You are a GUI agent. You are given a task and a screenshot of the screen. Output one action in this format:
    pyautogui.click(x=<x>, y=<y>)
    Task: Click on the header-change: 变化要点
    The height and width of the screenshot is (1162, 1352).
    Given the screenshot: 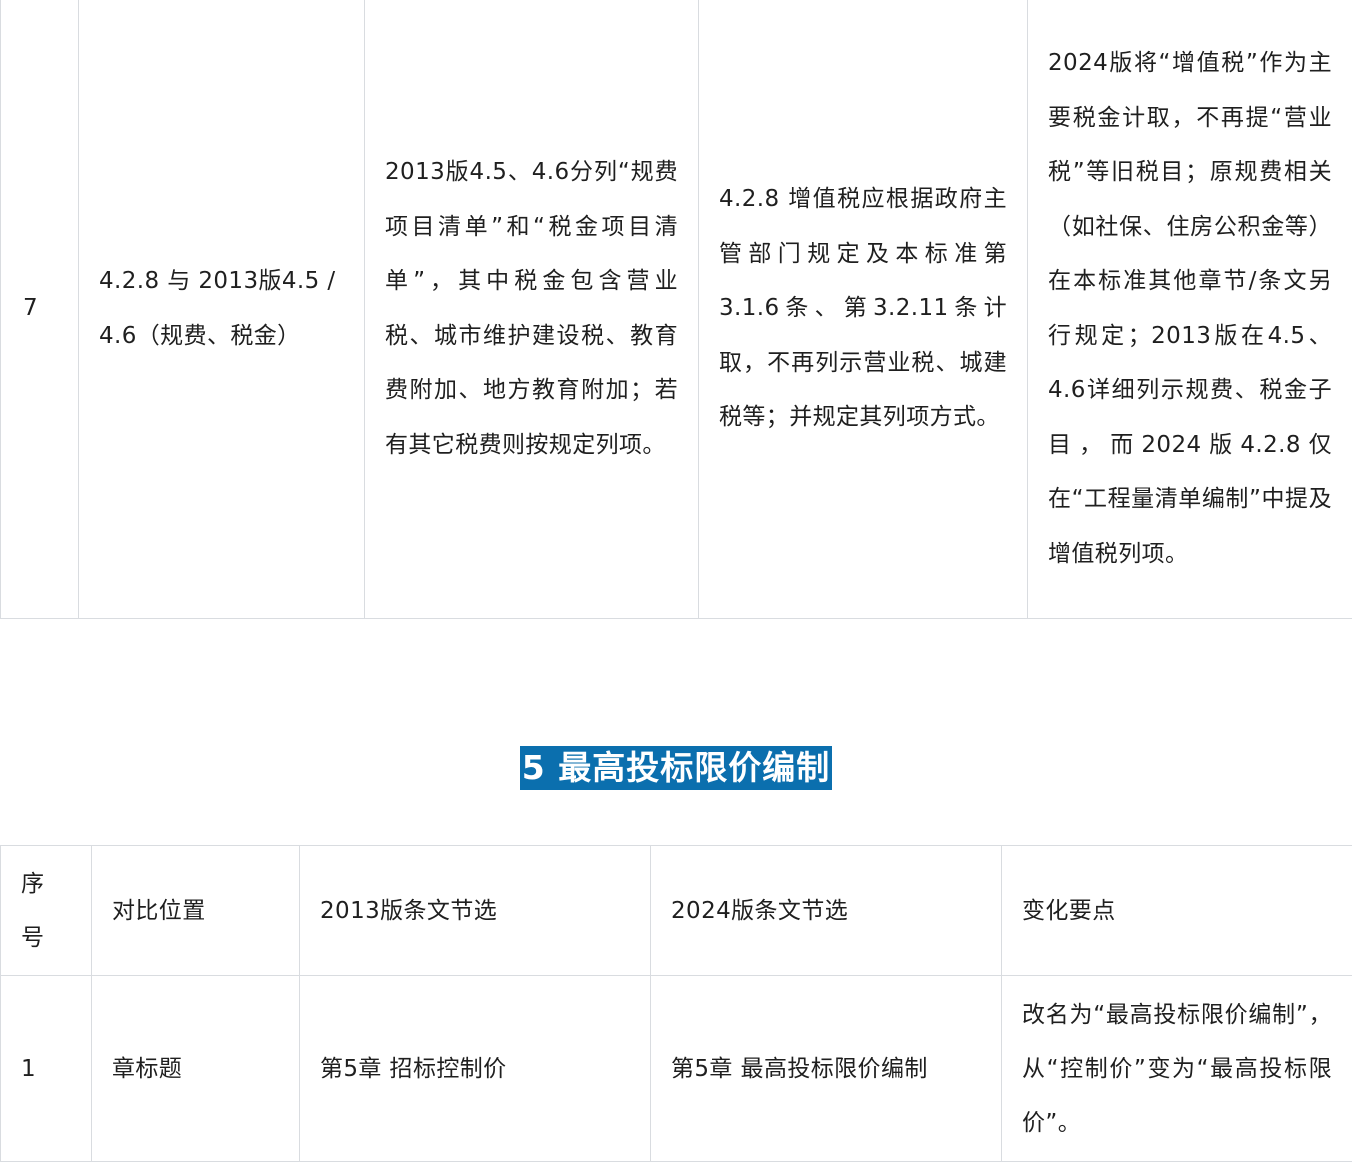 What is the action you would take?
    pyautogui.click(x=1177, y=911)
    